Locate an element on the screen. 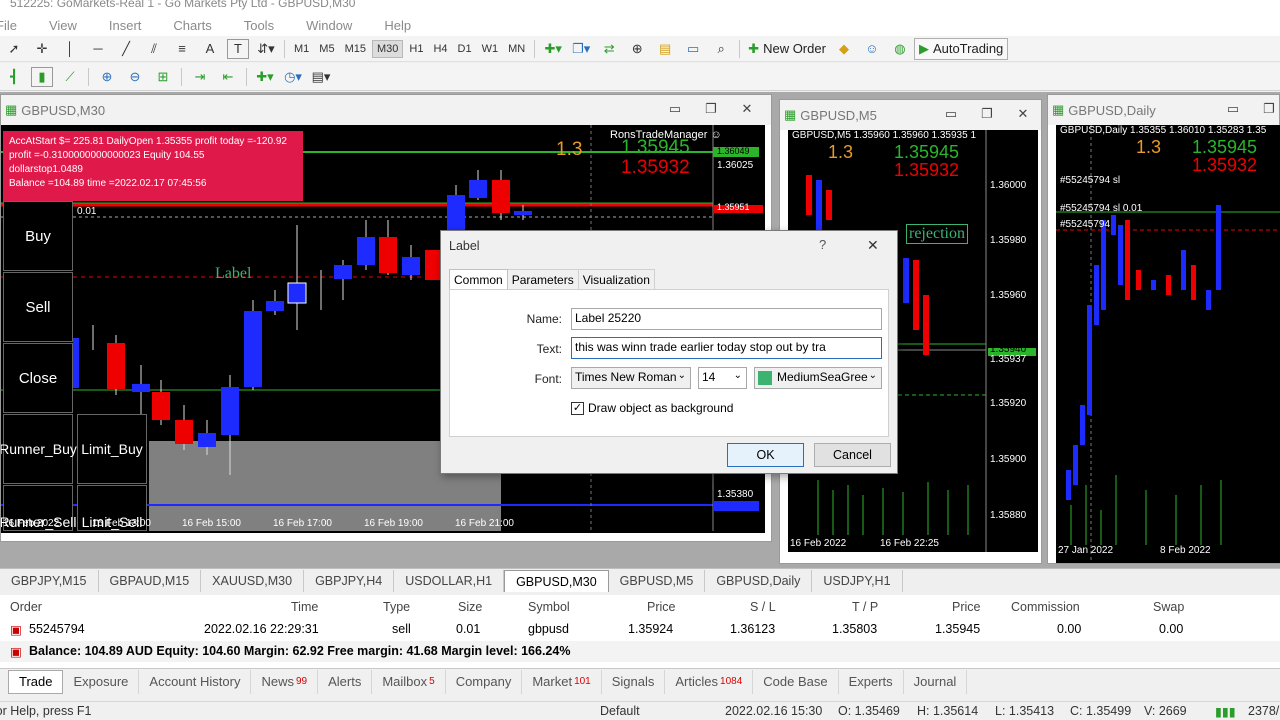 The image size is (1280, 720). indicators-icon: ✚▾ is located at coordinates (265, 77).